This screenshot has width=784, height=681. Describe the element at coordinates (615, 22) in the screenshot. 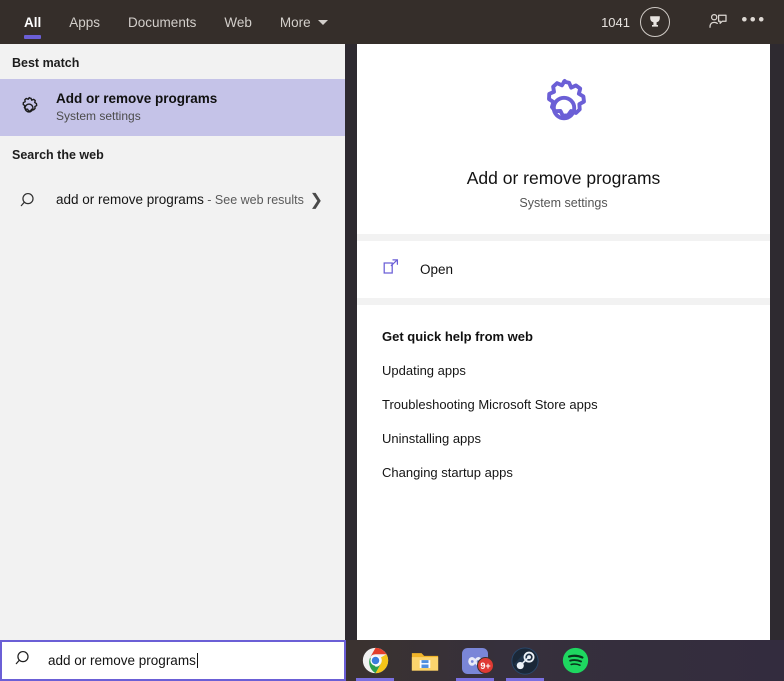

I see `rewards-points-count: 1041` at that location.